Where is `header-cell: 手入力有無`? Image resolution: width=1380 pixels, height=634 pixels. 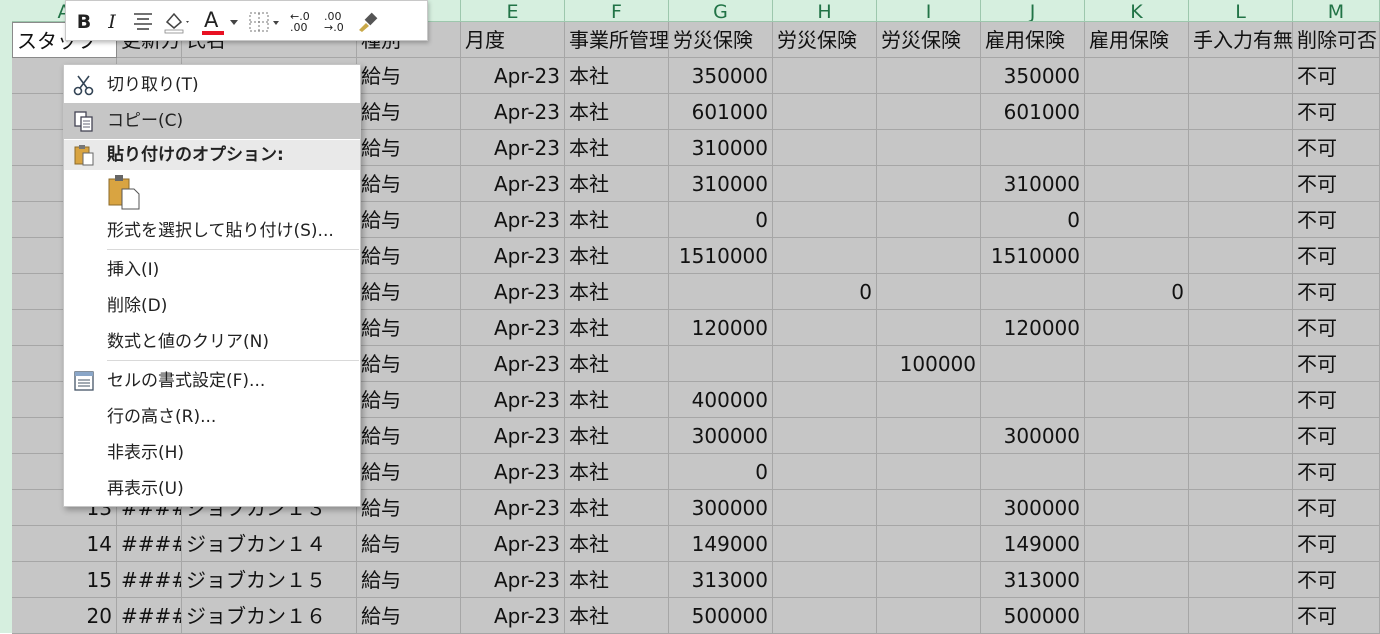 header-cell: 手入力有無 is located at coordinates (1241, 40).